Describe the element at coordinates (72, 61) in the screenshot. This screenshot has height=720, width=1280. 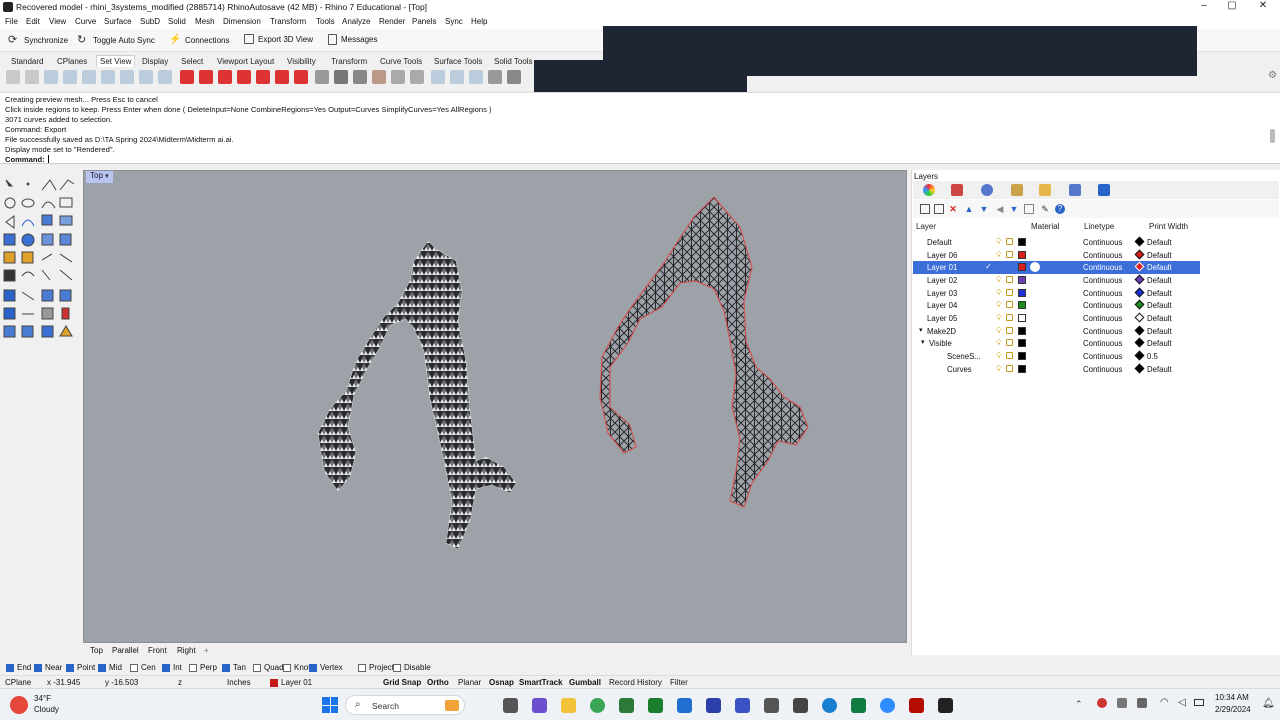
I see `tab-cplanes: CPlanes` at that location.